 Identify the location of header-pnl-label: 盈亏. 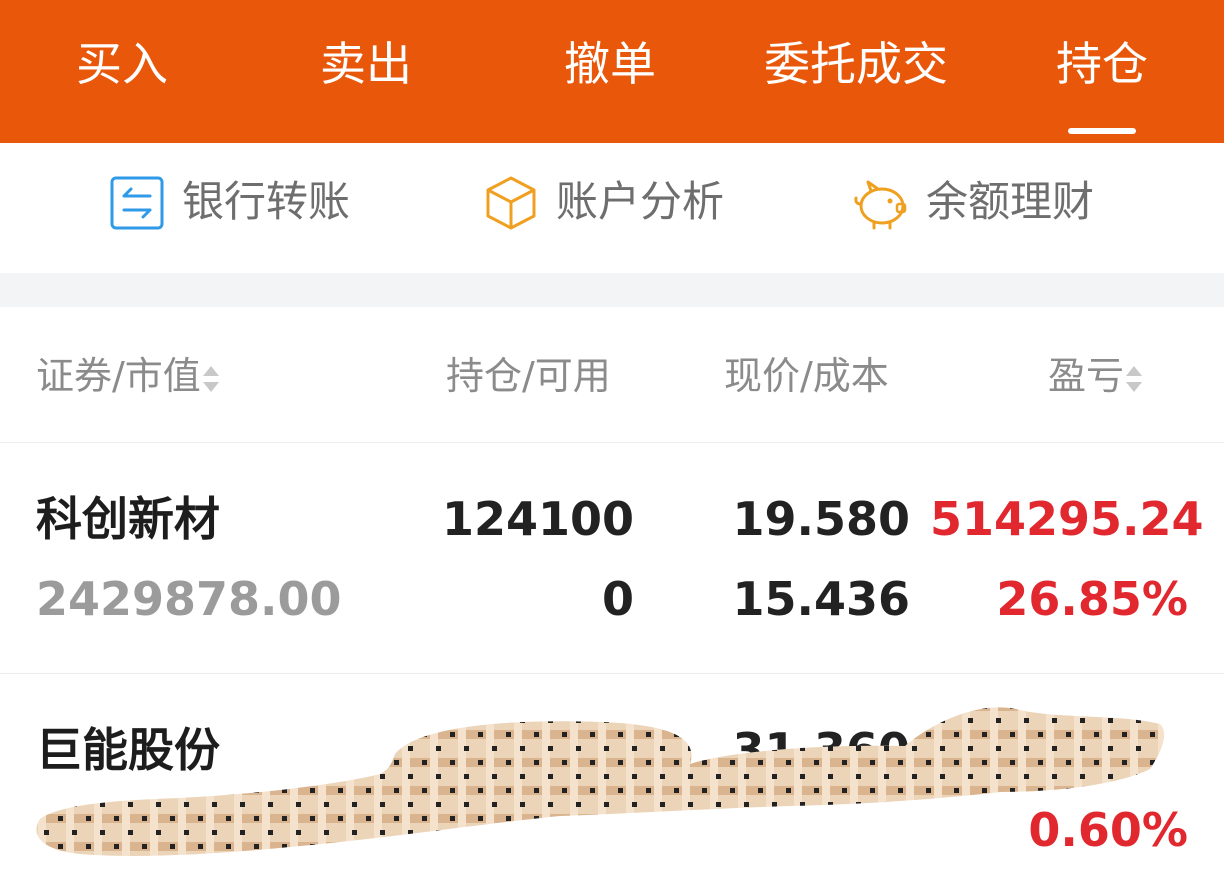
(1086, 376).